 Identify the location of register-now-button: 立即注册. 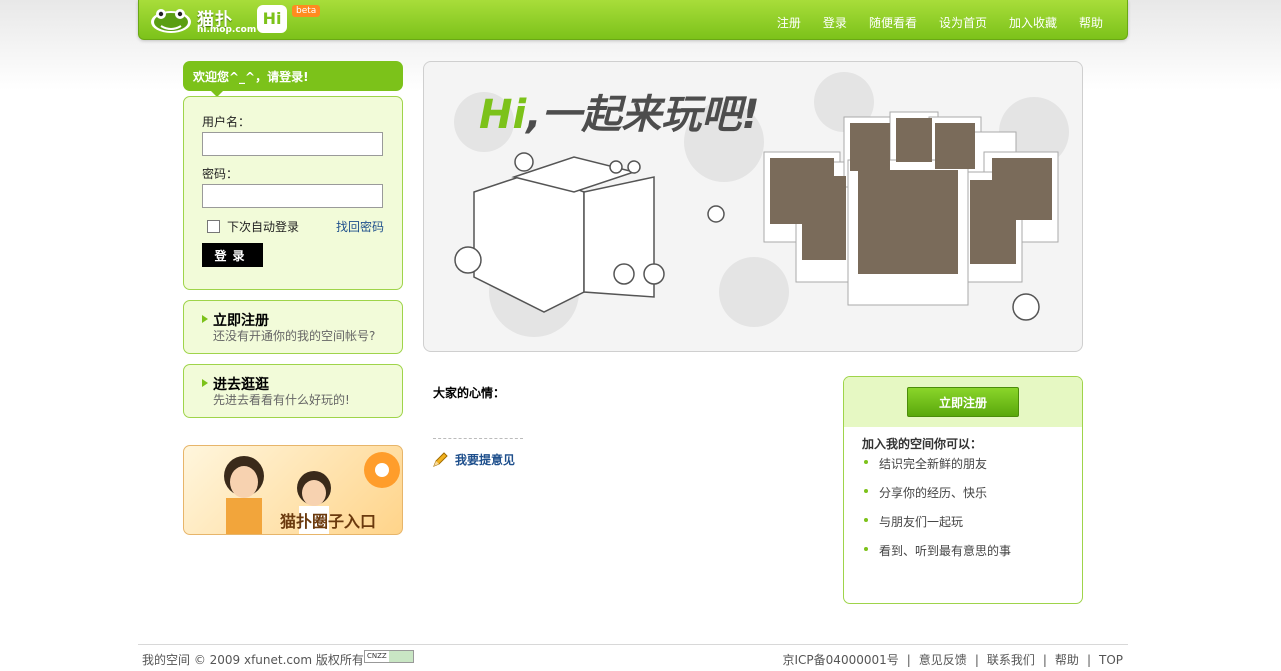
(963, 402).